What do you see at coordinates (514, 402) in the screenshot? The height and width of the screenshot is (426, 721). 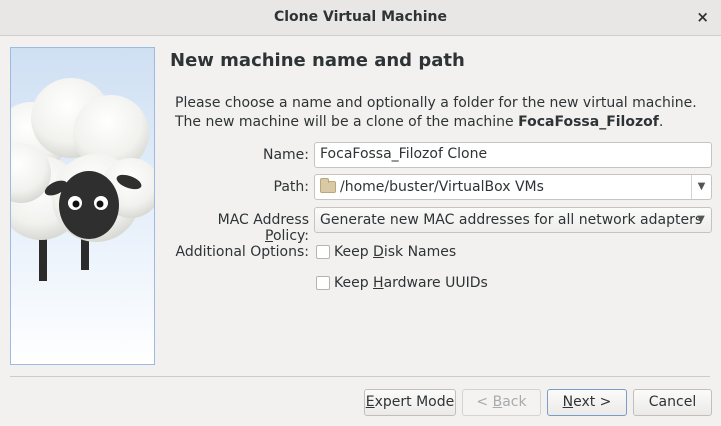 I see `back-label: ack` at bounding box center [514, 402].